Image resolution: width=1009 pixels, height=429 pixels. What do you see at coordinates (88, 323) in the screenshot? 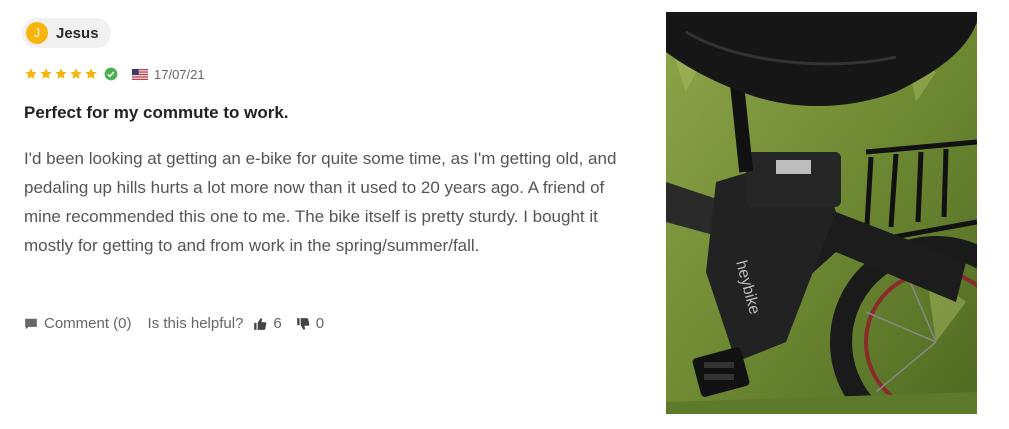
I see `comment-label: Comment (0)` at bounding box center [88, 323].